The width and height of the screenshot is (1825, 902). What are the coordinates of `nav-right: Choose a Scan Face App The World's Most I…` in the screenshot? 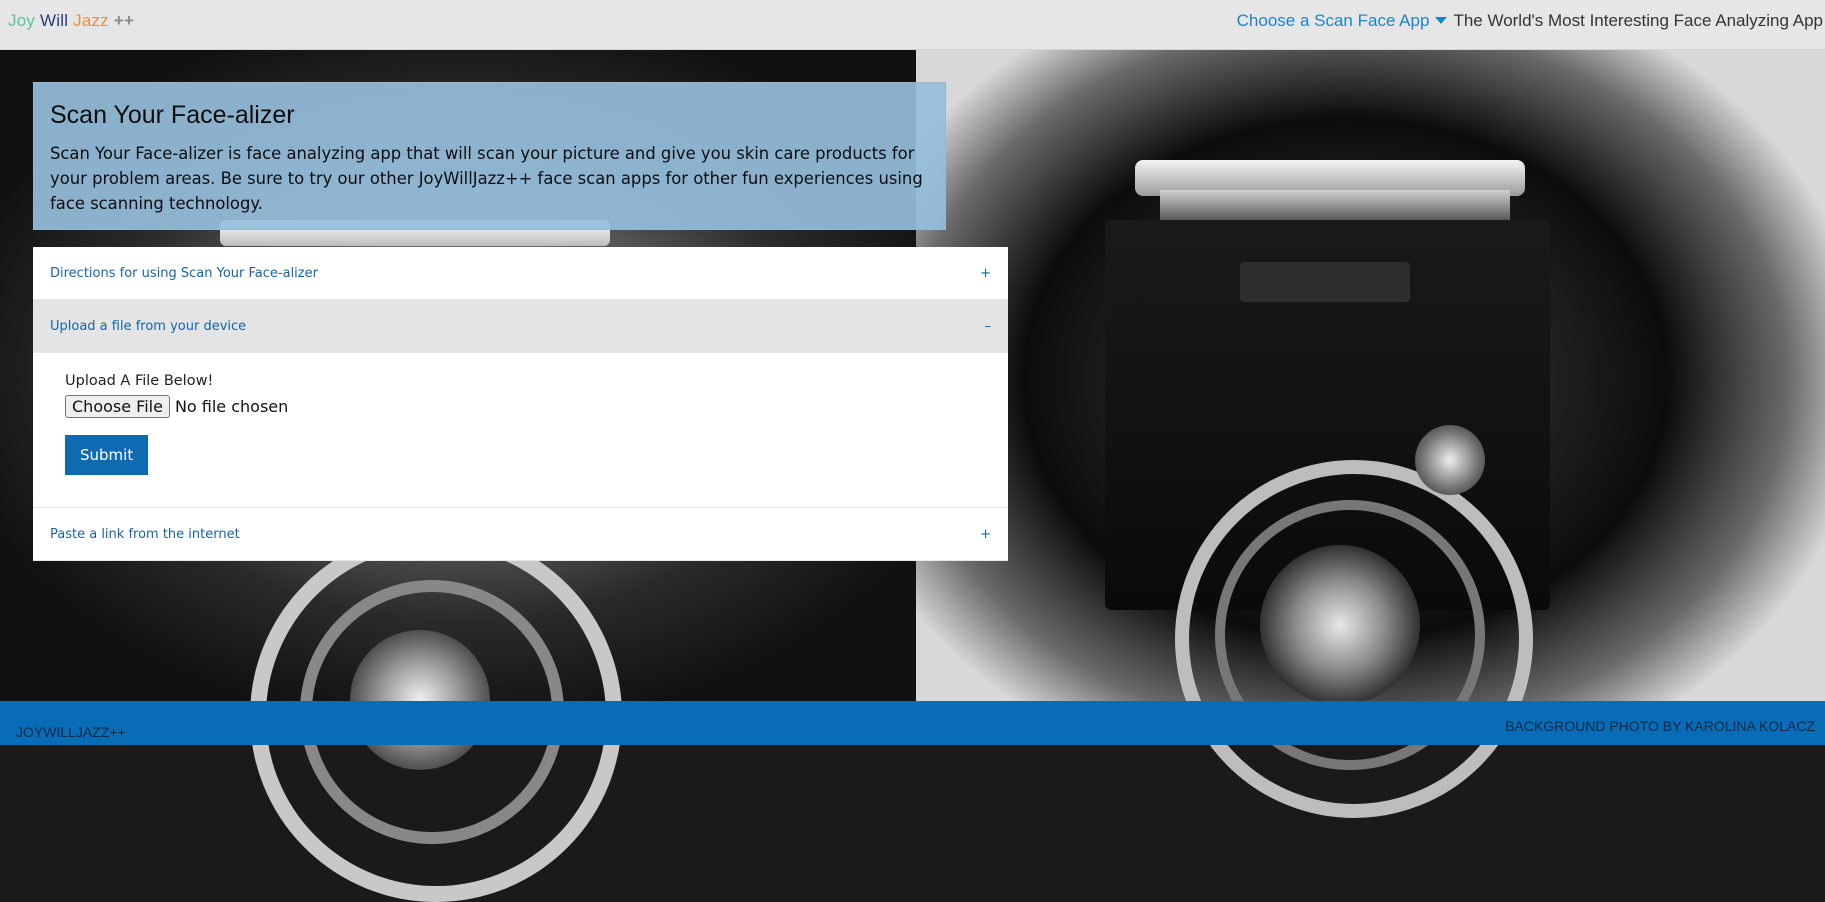 It's located at (1530, 21).